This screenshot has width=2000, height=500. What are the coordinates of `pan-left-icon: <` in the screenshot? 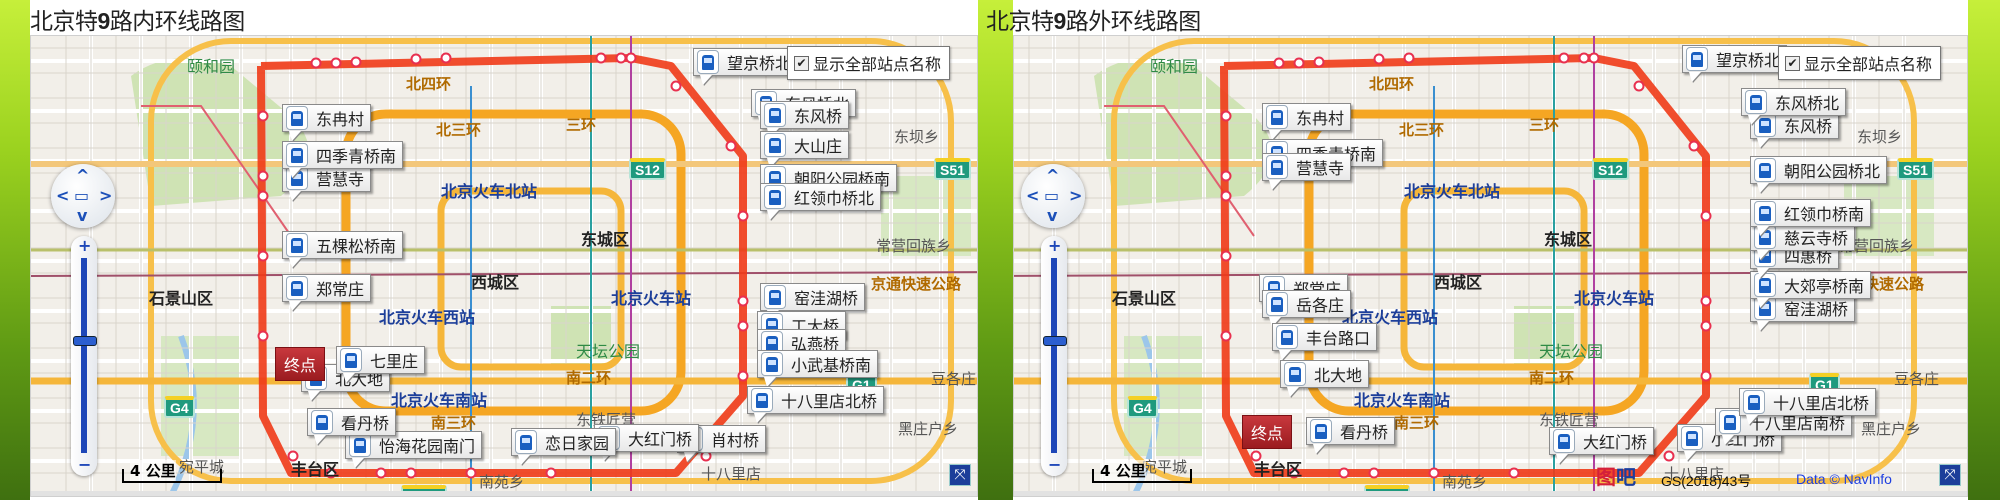 It's located at (62, 195).